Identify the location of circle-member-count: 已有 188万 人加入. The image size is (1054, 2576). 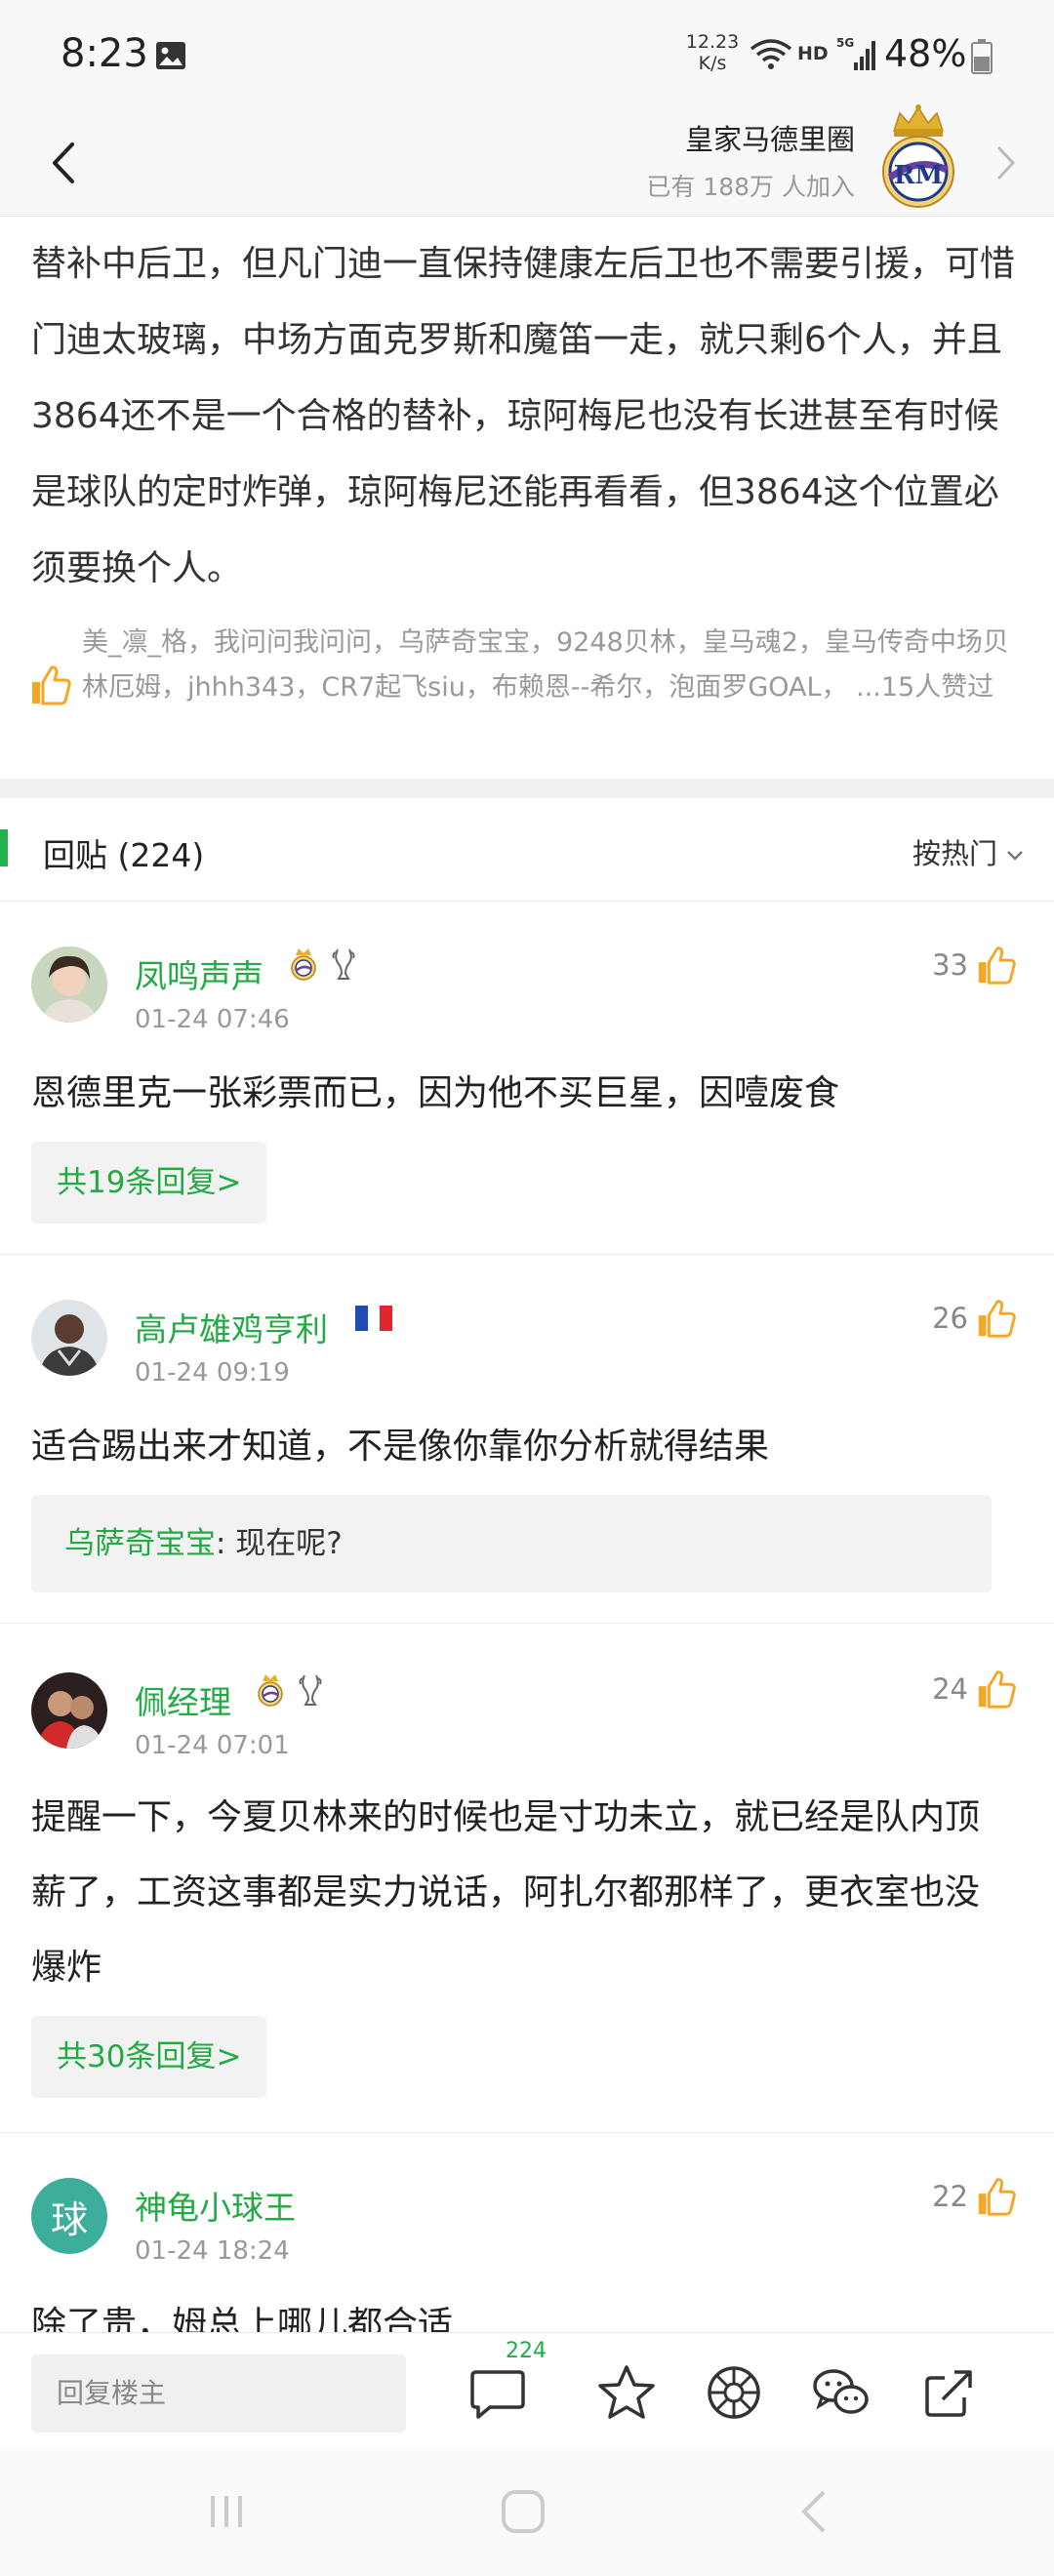
(750, 187).